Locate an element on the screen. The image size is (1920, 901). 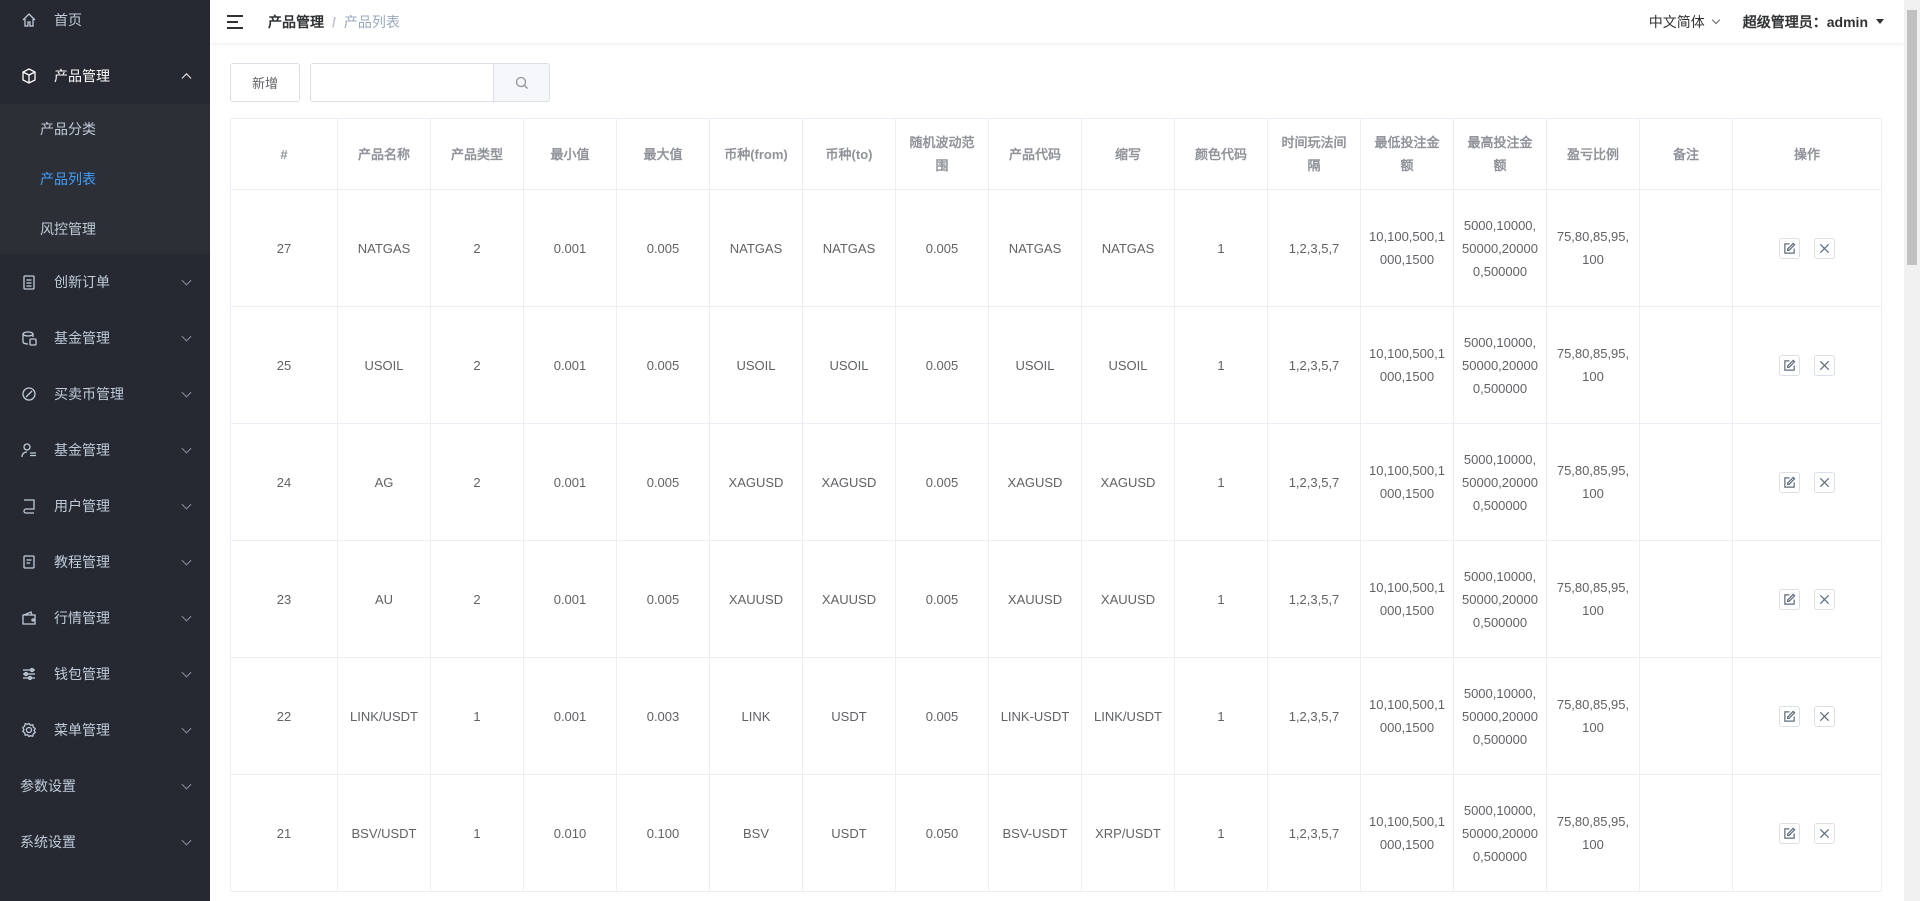
coin-icon is located at coordinates (29, 394).